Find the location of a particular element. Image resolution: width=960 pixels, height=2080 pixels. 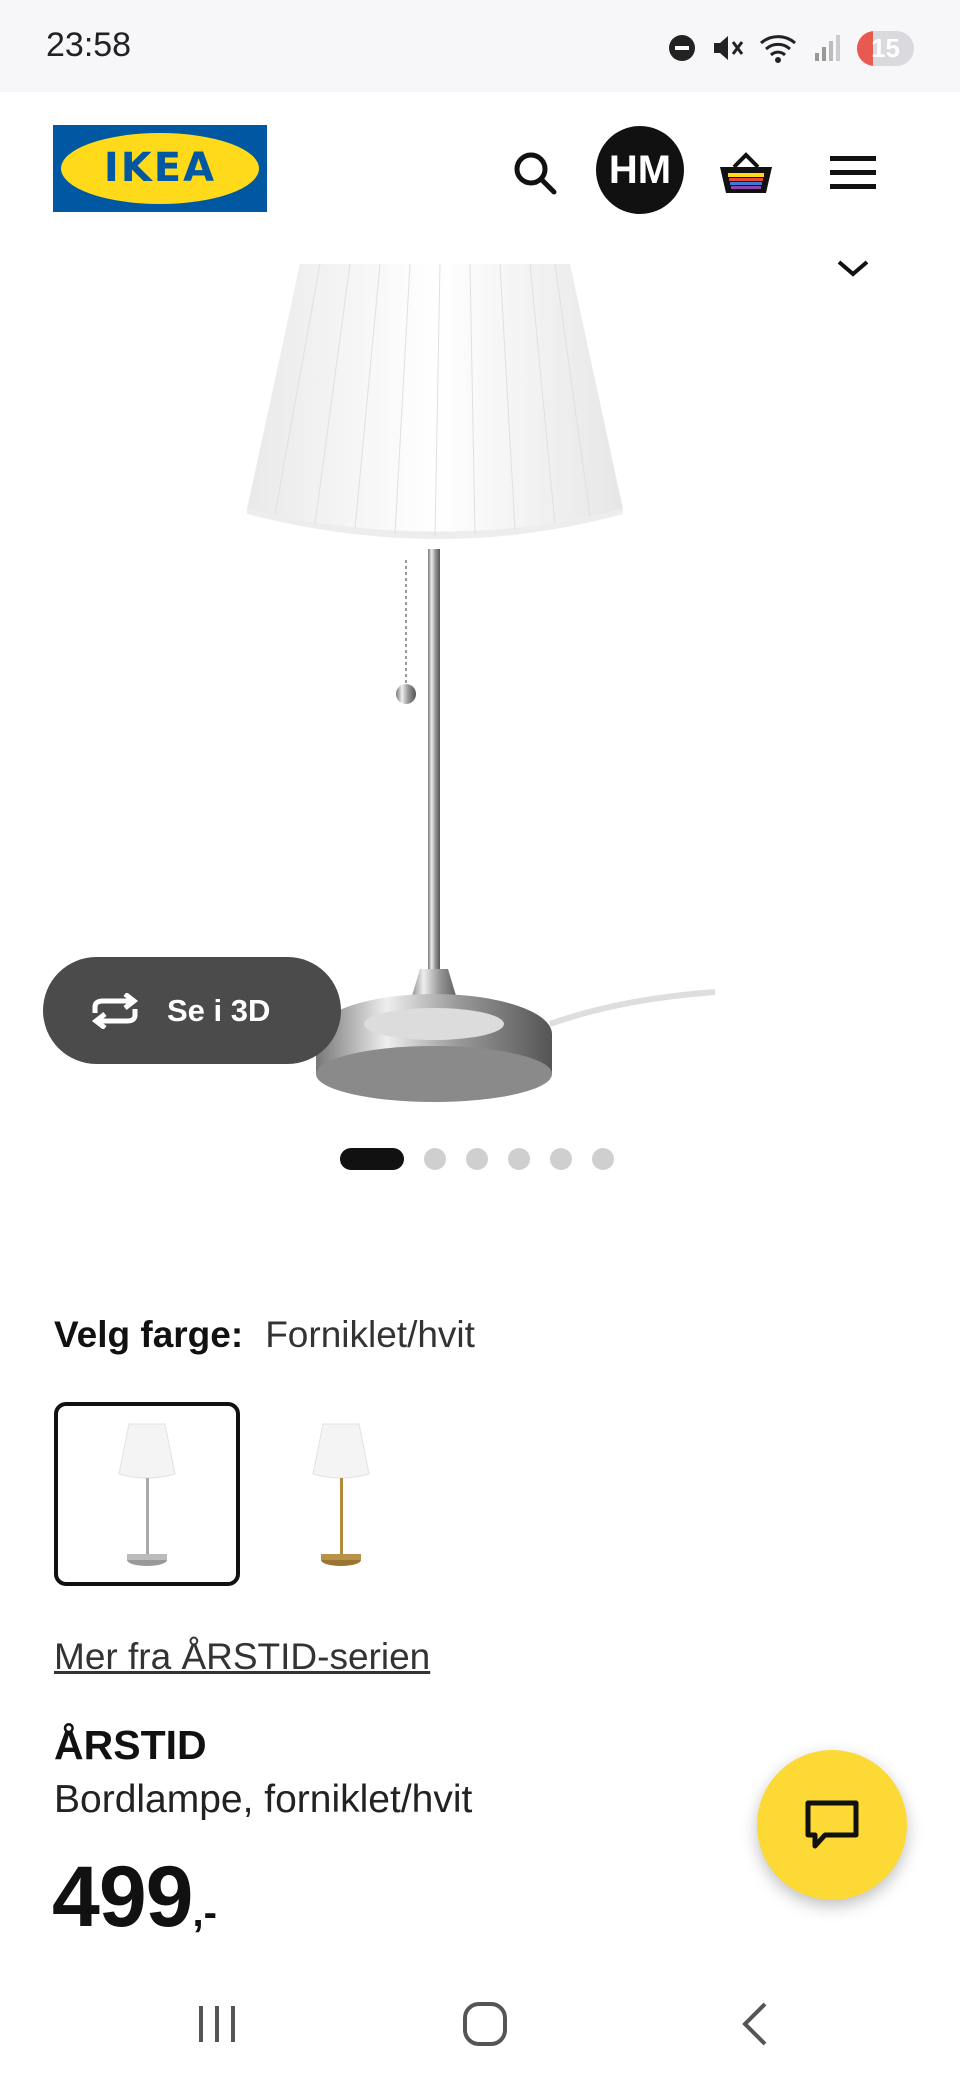

color-option-nickel-white is located at coordinates (147, 1494).